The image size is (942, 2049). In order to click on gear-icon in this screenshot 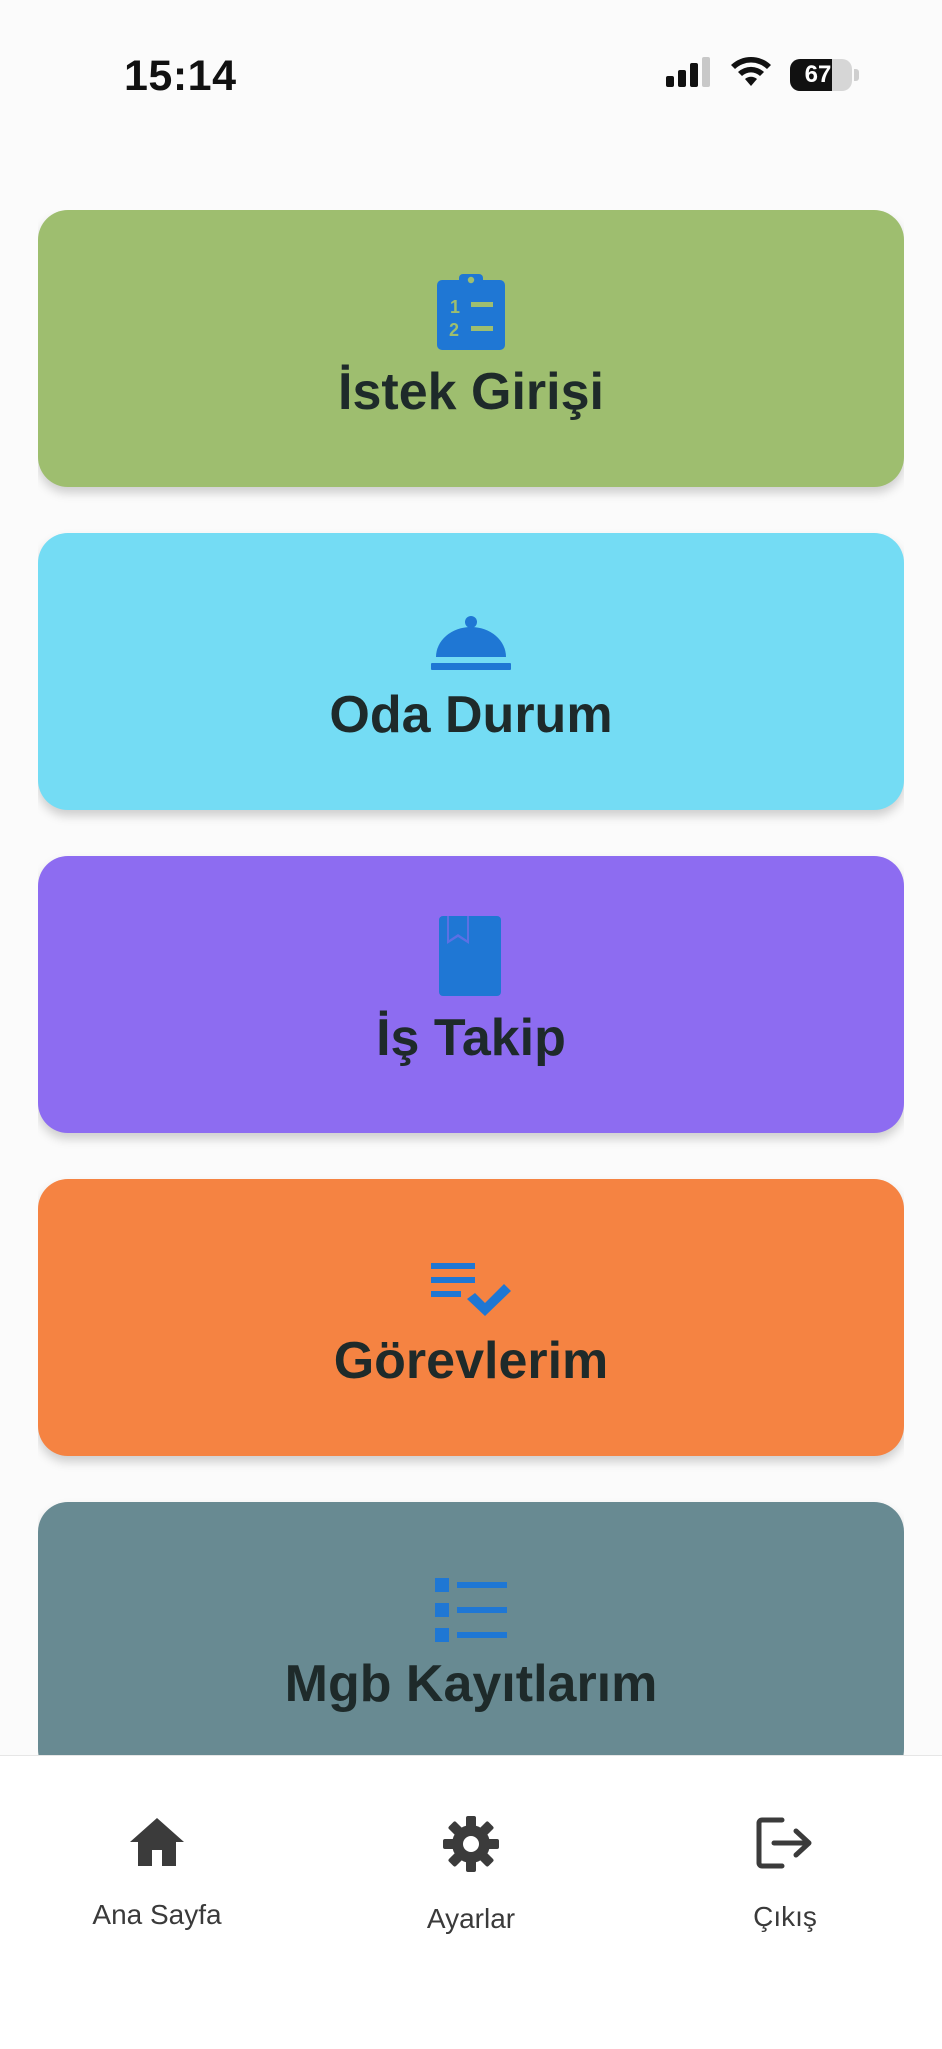, I will do `click(471, 1846)`.